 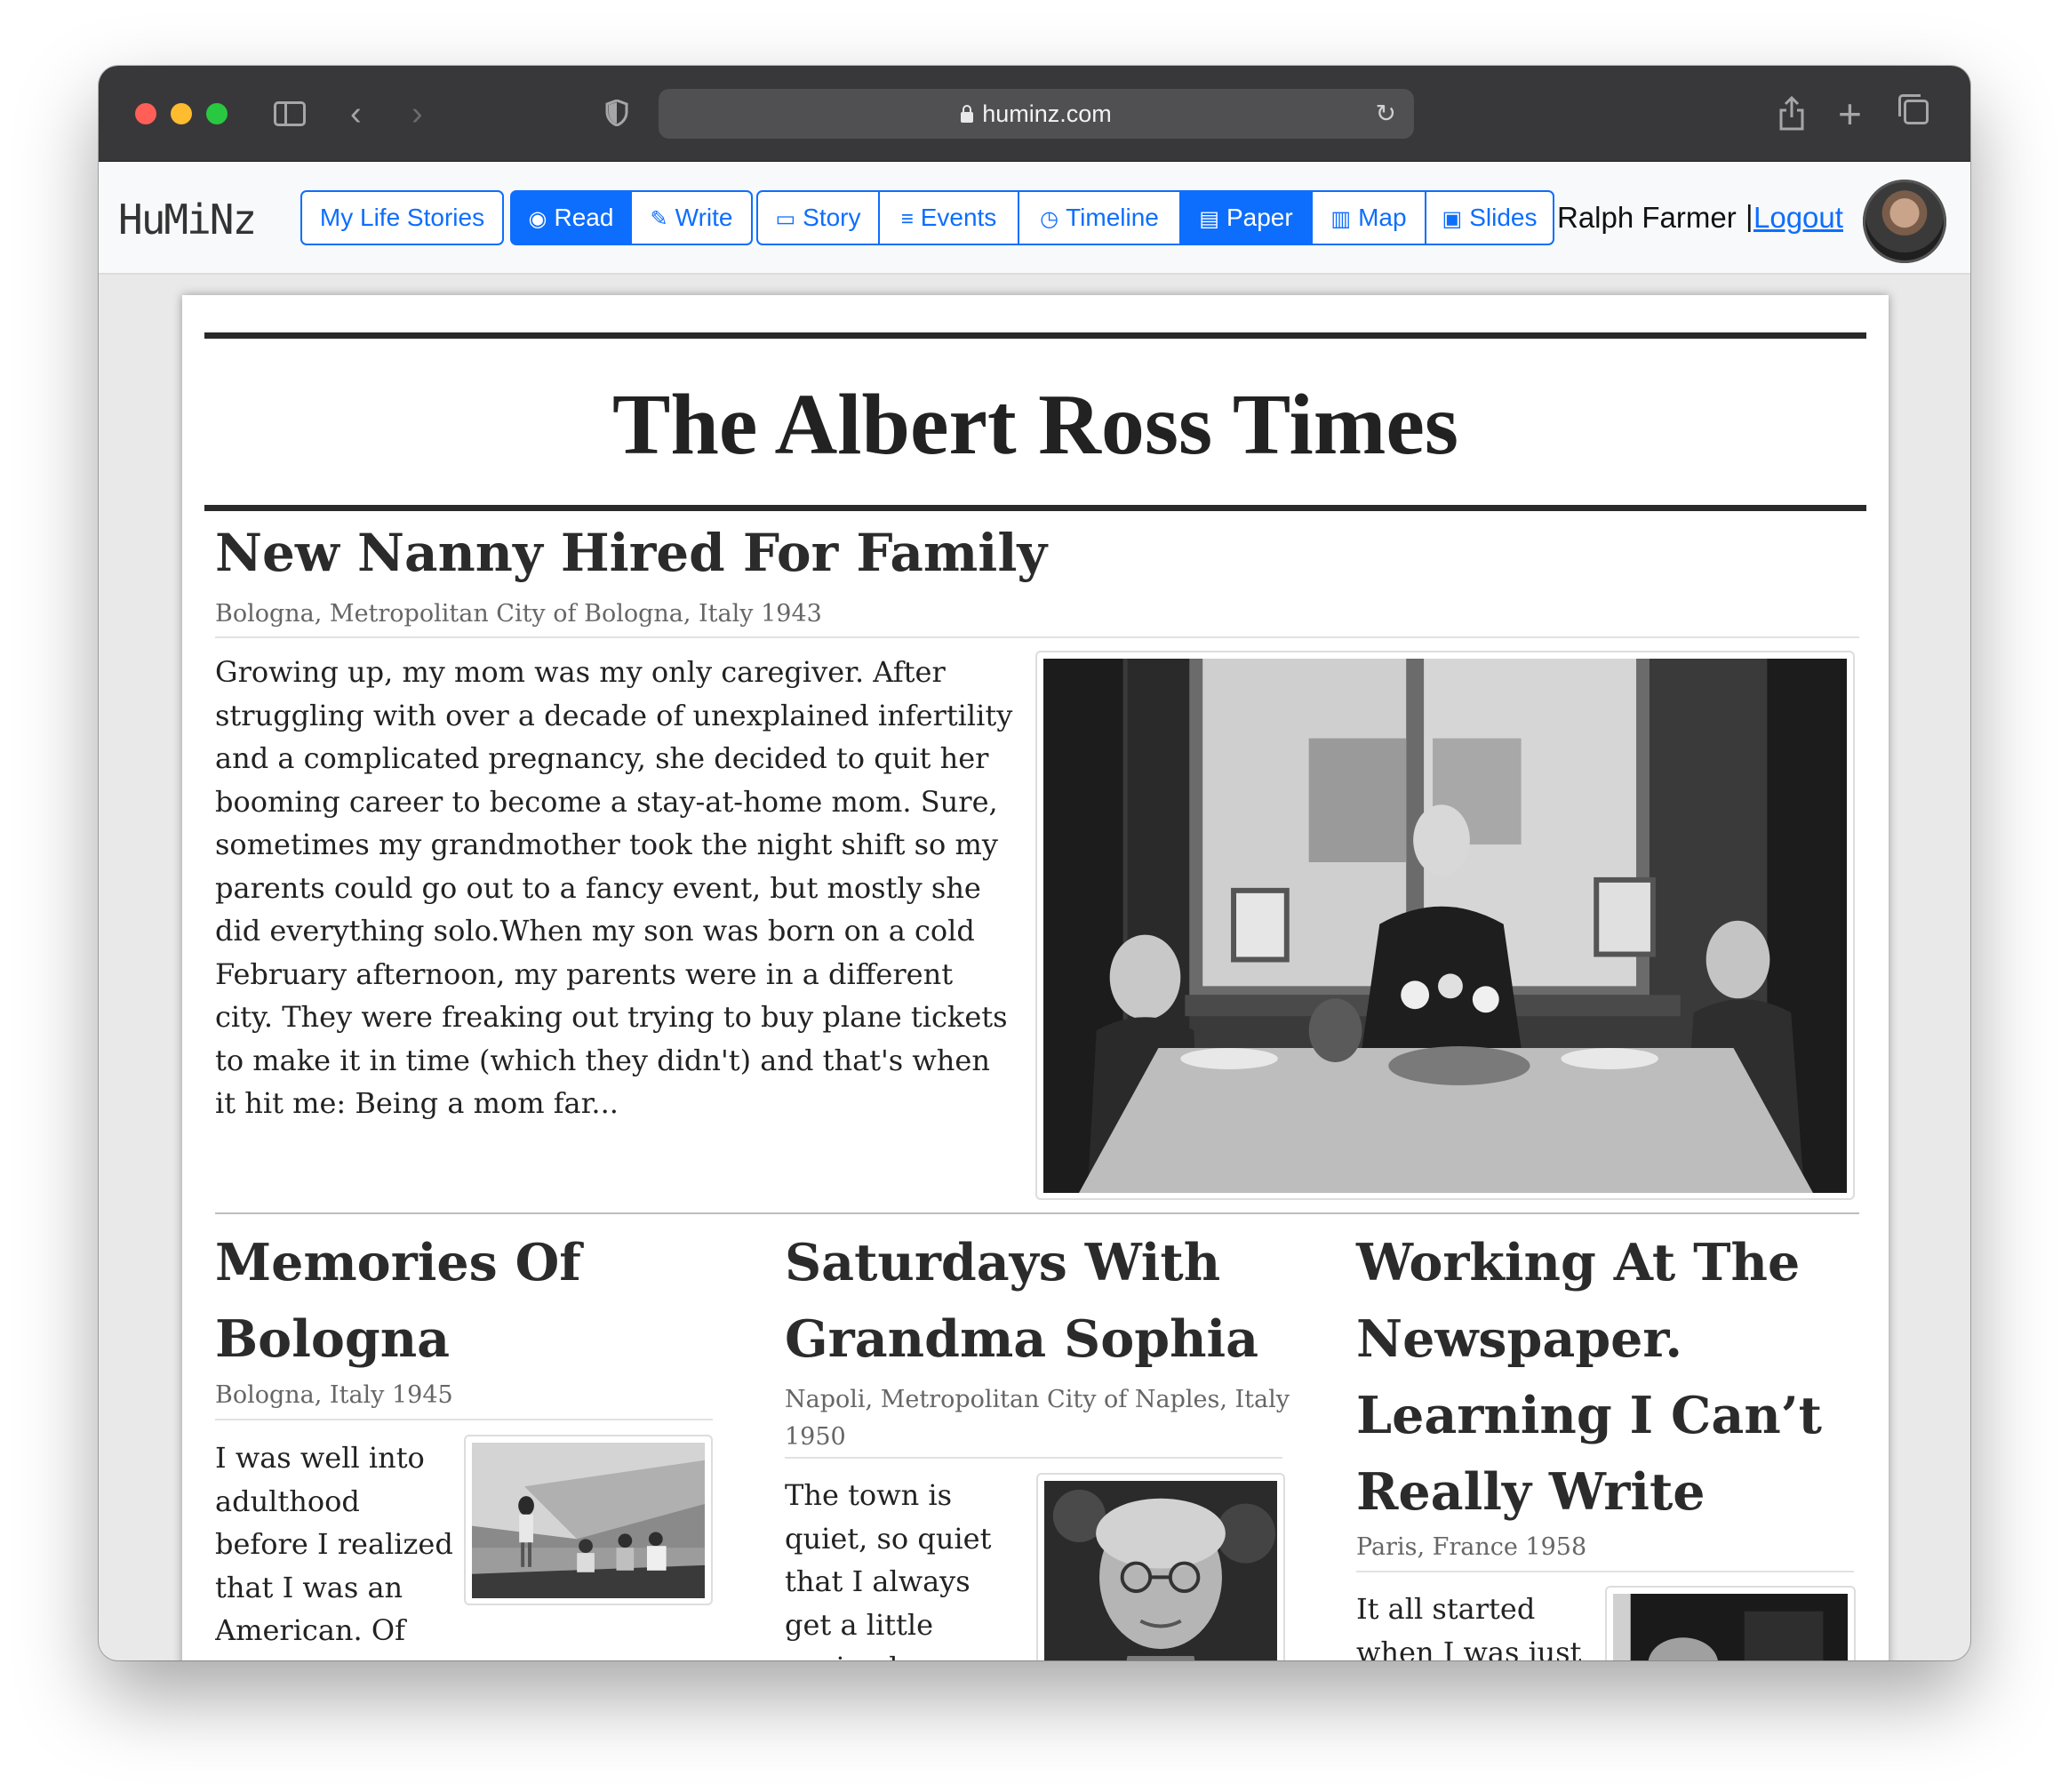 What do you see at coordinates (1341, 219) in the screenshot?
I see `map-icon: ▥` at bounding box center [1341, 219].